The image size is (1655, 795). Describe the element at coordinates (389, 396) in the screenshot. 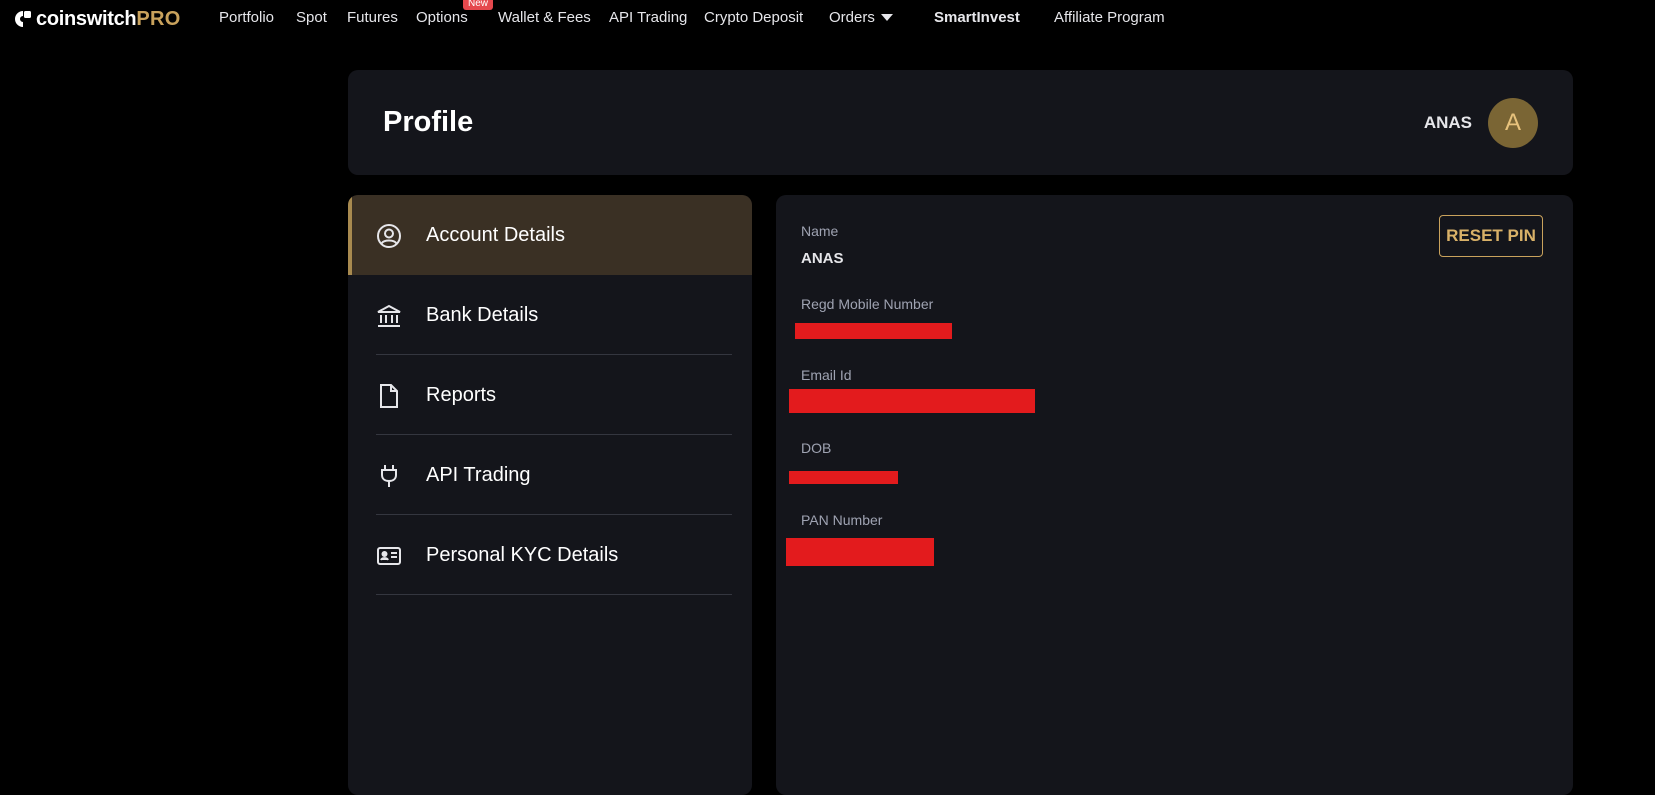

I see `document-icon` at that location.